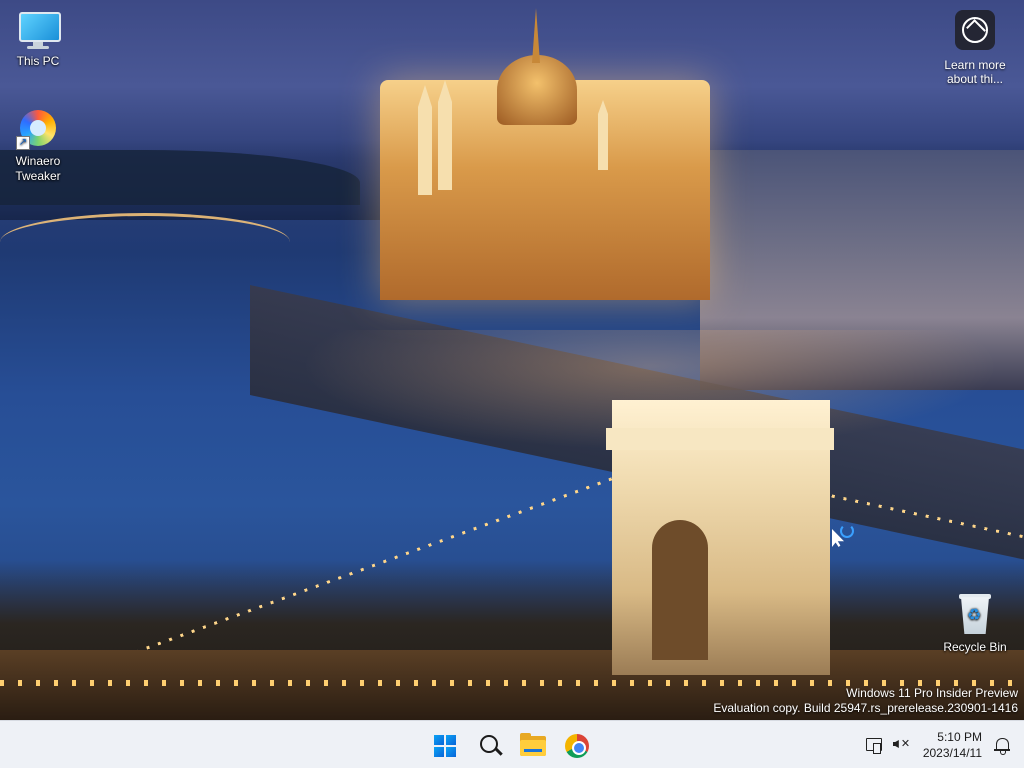 Image resolution: width=1024 pixels, height=769 pixels. What do you see at coordinates (1002, 745) in the screenshot?
I see `notification-bell-icon` at bounding box center [1002, 745].